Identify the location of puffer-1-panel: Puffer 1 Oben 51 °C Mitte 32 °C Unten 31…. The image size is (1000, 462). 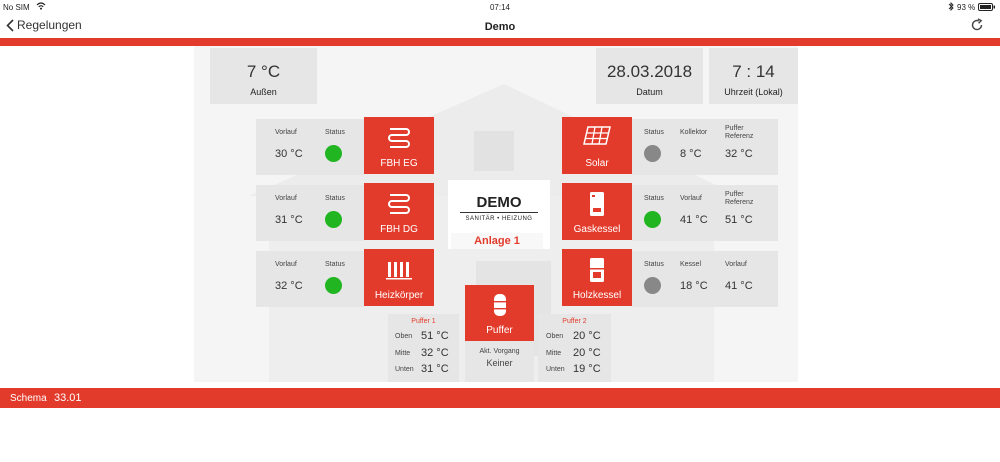
(423, 348).